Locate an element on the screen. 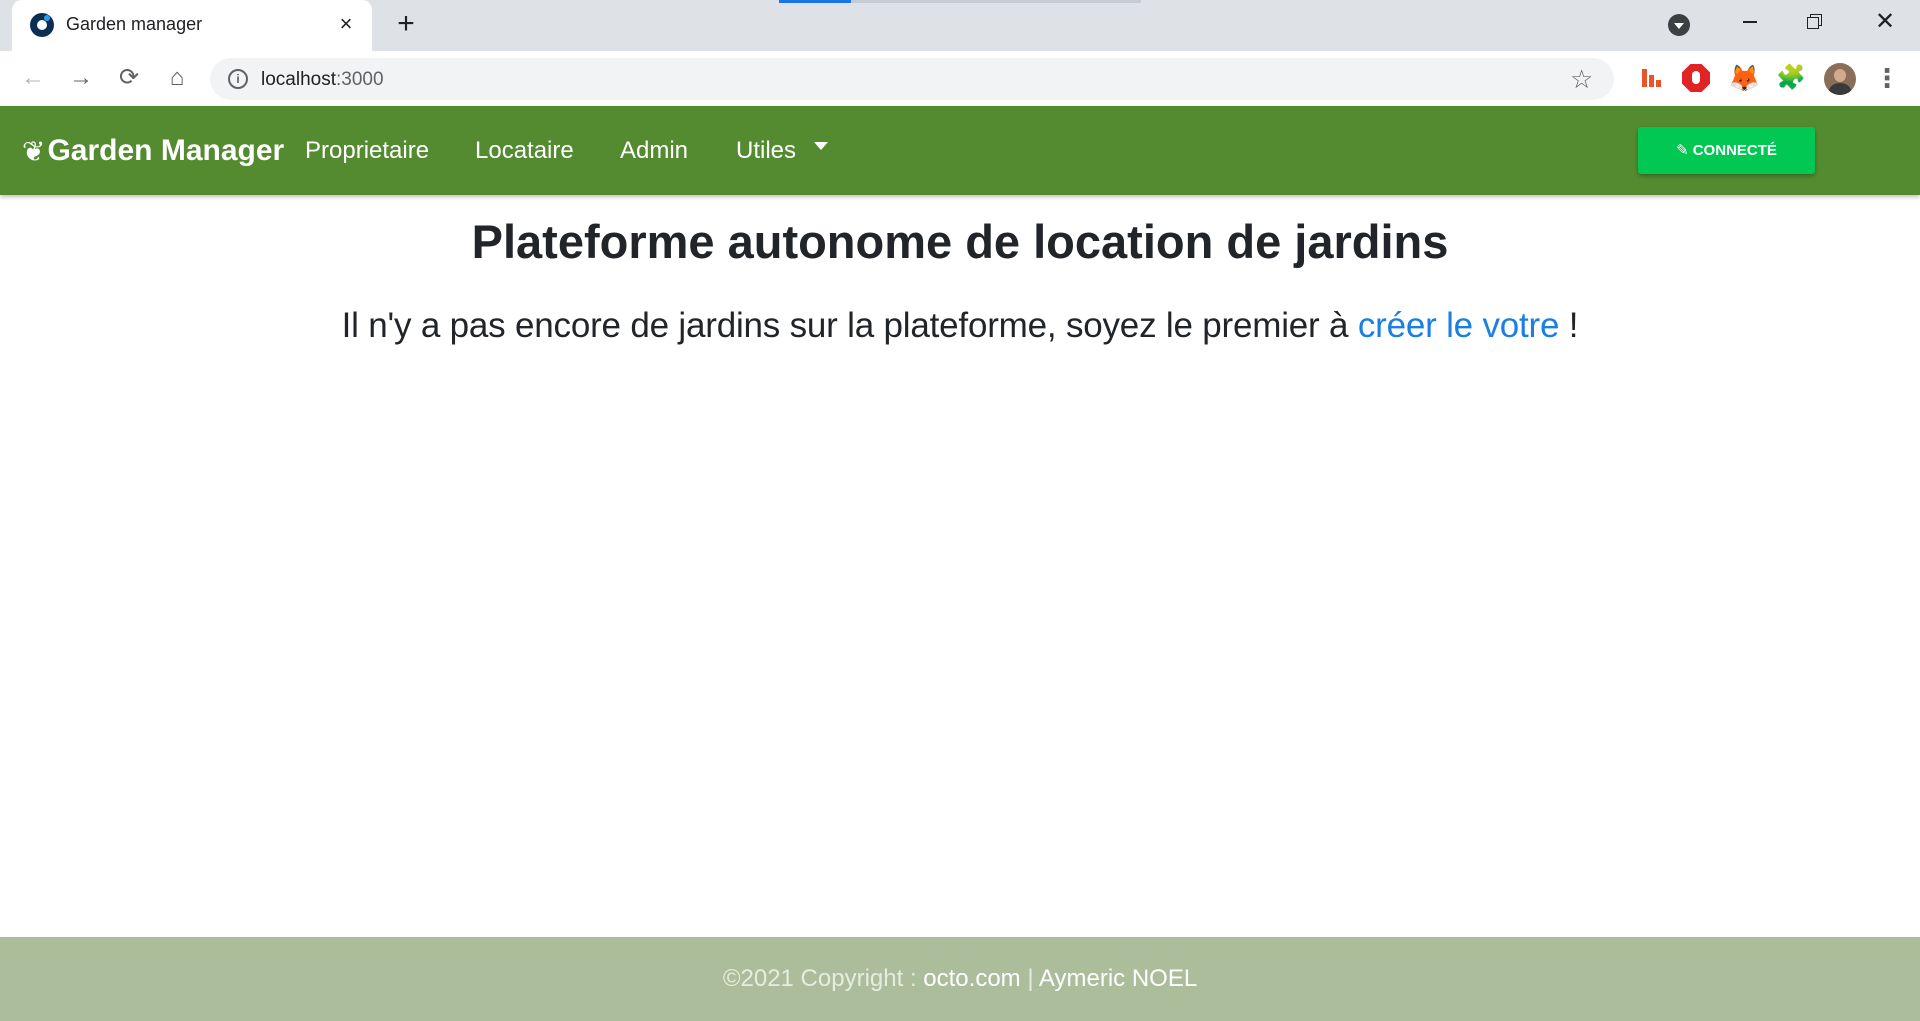 Image resolution: width=1920 pixels, height=1021 pixels. window-minimize-button is located at coordinates (1749, 22).